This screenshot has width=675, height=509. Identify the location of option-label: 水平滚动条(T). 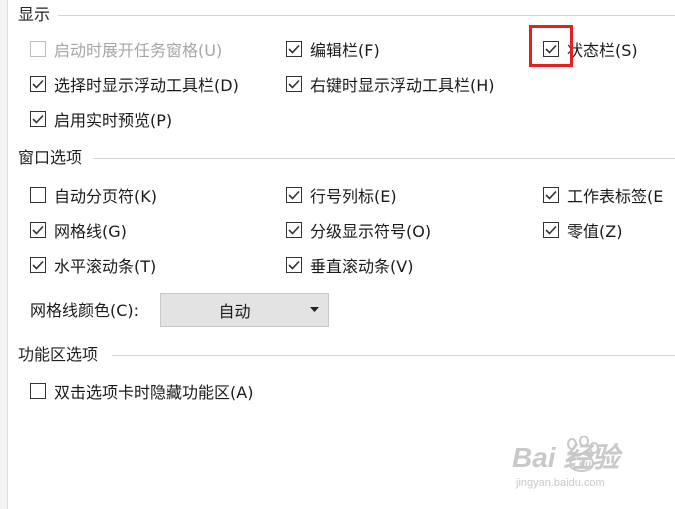
(105, 266).